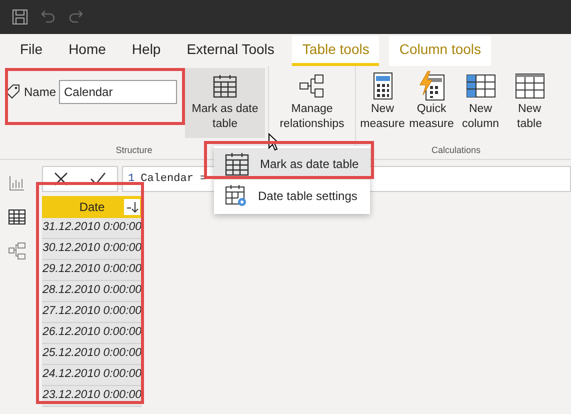 Image resolution: width=571 pixels, height=414 pixels. What do you see at coordinates (134, 150) in the screenshot?
I see `group-label: Structure` at bounding box center [134, 150].